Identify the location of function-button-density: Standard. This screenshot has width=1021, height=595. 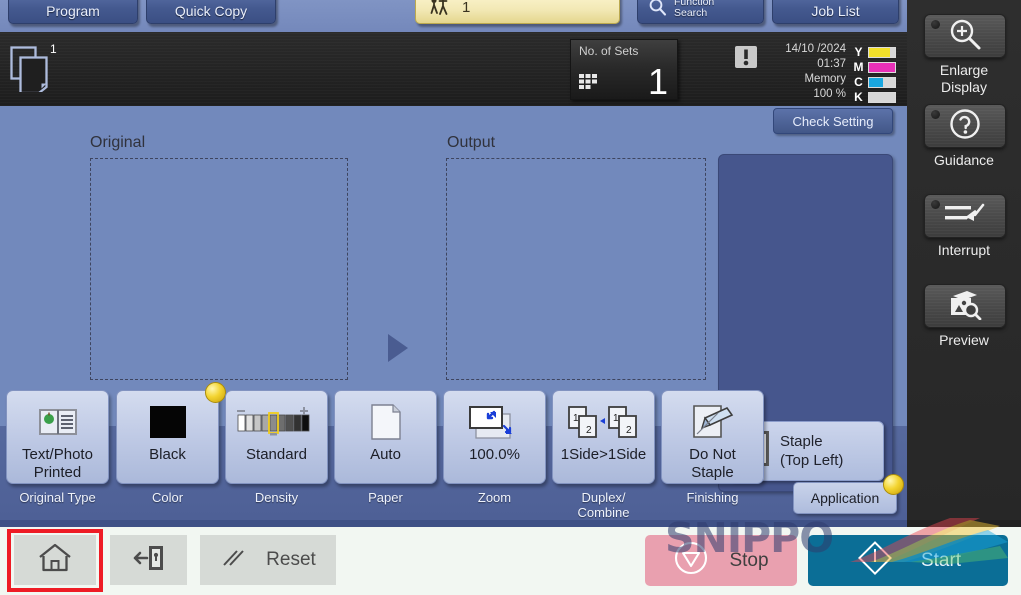
(276, 437).